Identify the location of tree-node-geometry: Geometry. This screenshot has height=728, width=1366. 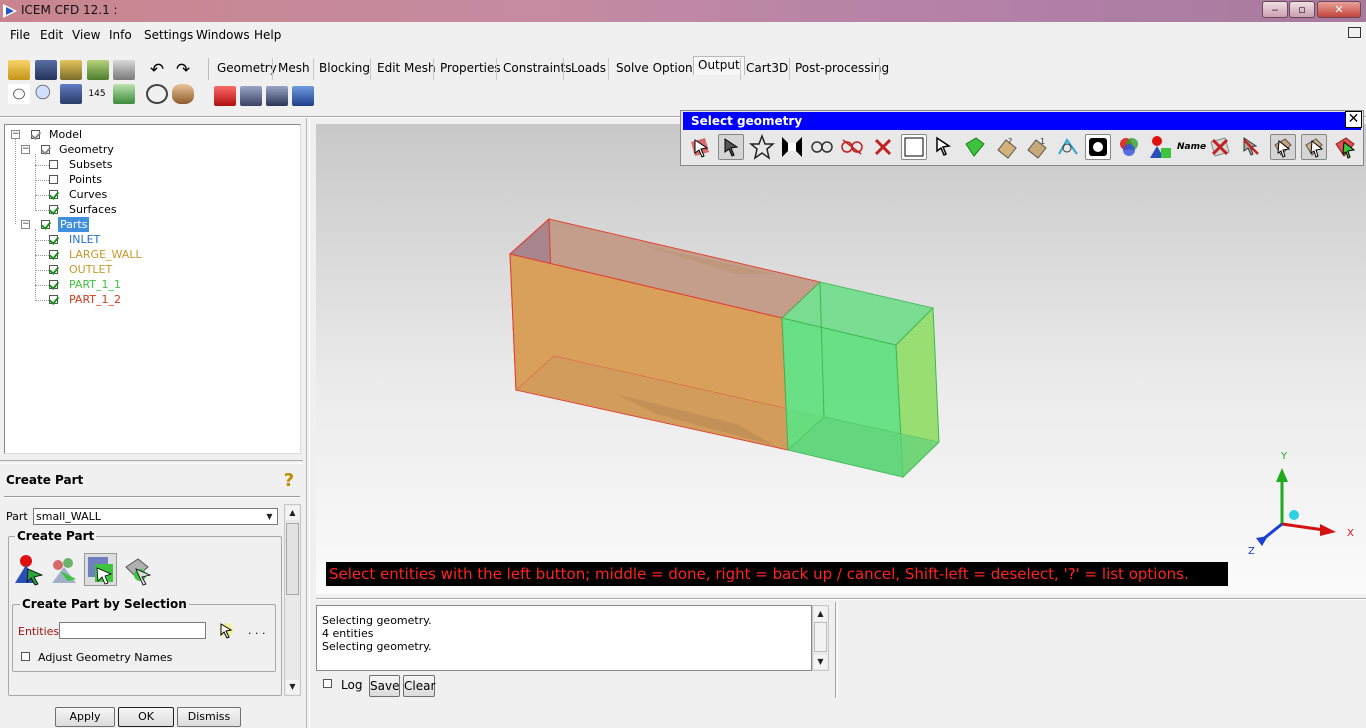
(86, 149).